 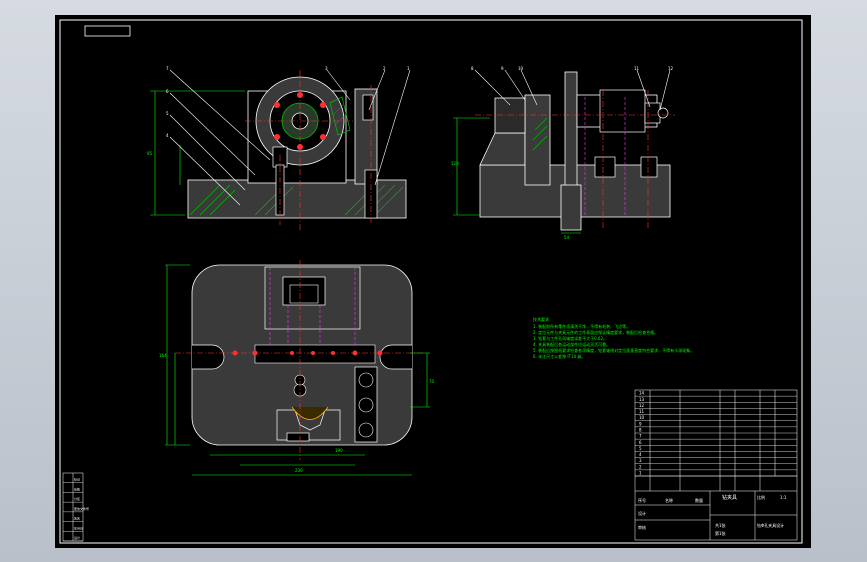 I want to click on svg-text: 6, so click(x=167, y=91).